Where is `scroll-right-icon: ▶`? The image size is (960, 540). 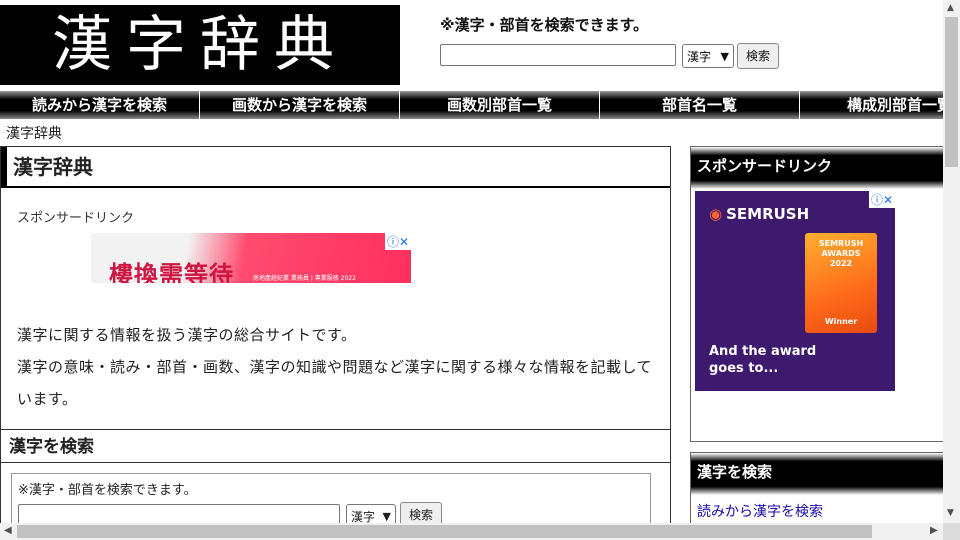
scroll-right-icon: ▶ is located at coordinates (934, 530).